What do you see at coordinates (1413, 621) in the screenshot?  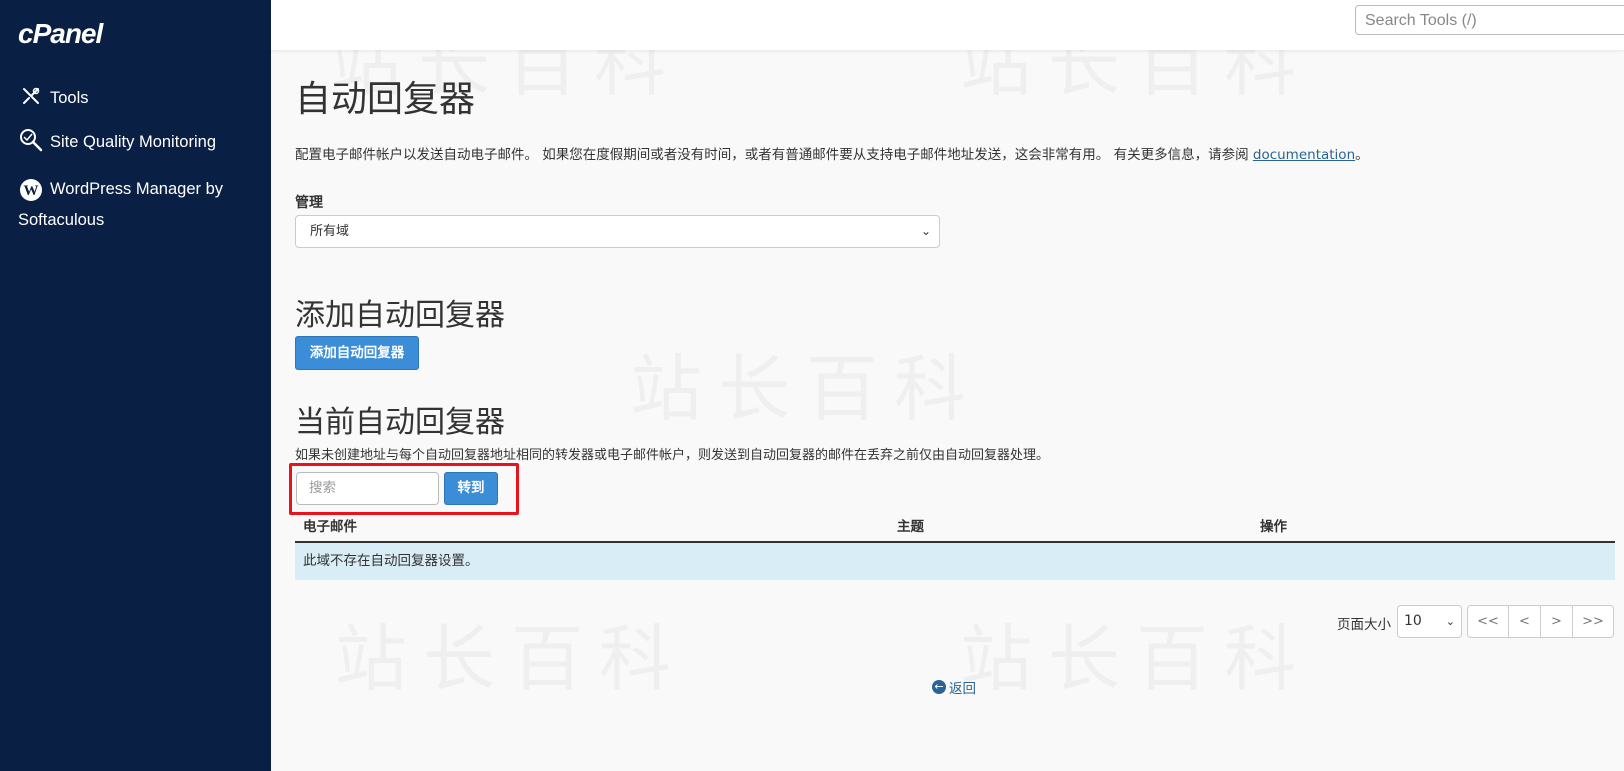 I see `page-size-value: 10` at bounding box center [1413, 621].